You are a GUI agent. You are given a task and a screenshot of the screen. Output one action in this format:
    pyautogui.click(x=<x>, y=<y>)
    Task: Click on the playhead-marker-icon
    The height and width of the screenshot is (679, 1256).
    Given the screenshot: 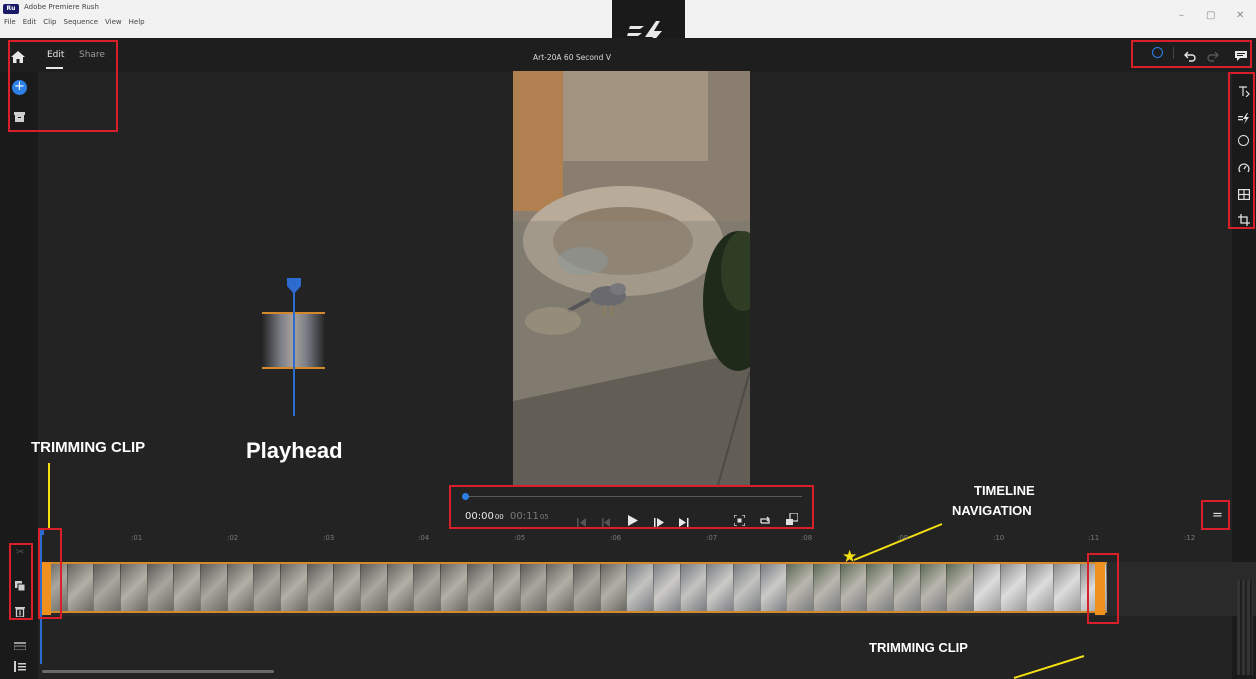 What is the action you would take?
    pyautogui.click(x=294, y=288)
    